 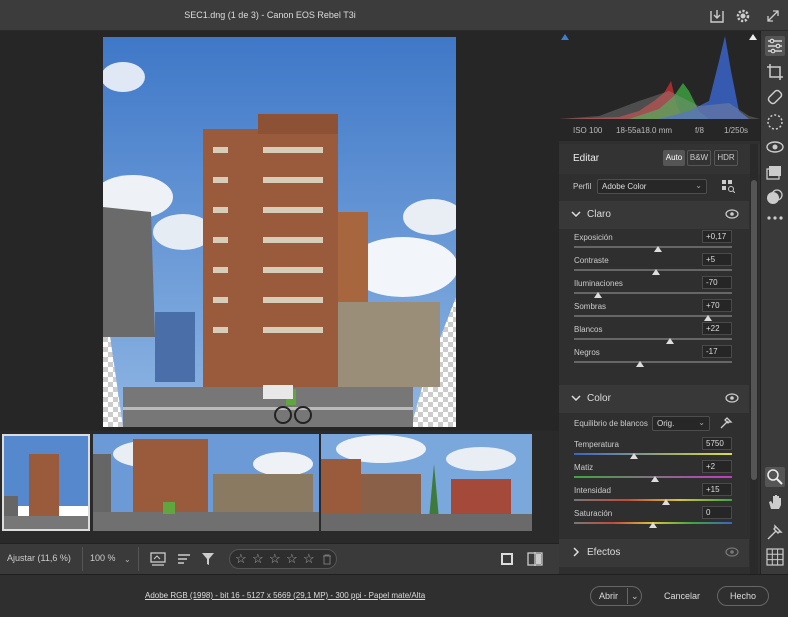 What do you see at coordinates (598, 283) in the screenshot?
I see `slider-label: Iluminaciones` at bounding box center [598, 283].